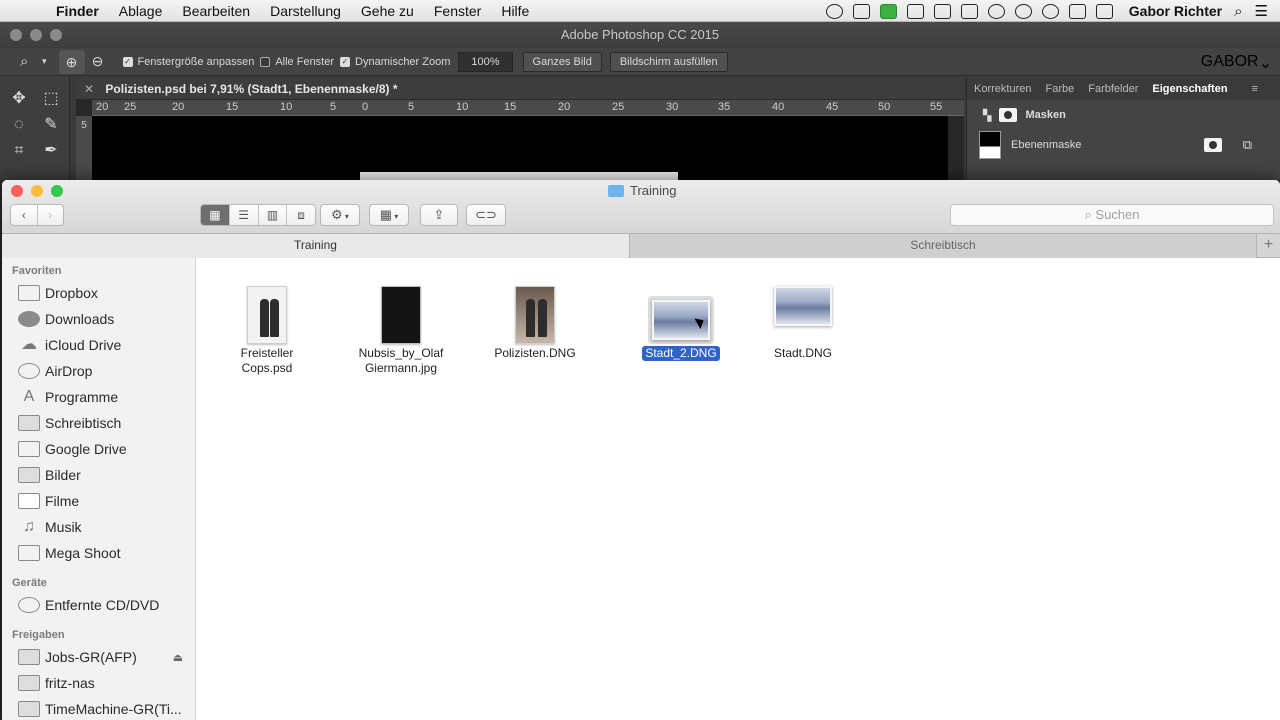  Describe the element at coordinates (244, 215) in the screenshot. I see `list-view-button: ☰` at that location.